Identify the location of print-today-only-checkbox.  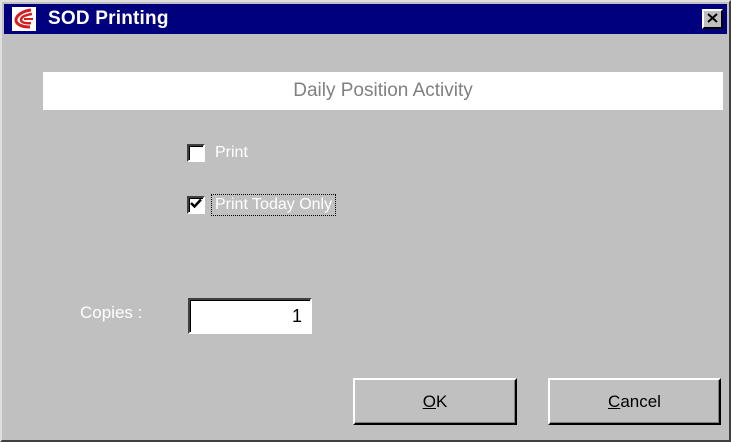
(196, 205).